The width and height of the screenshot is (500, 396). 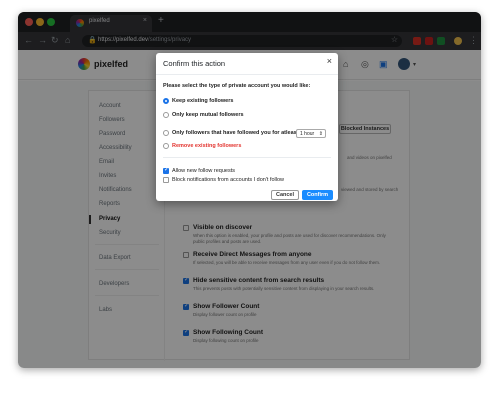 What do you see at coordinates (247, 195) in the screenshot?
I see `modal-footer: Cancel Confirm` at bounding box center [247, 195].